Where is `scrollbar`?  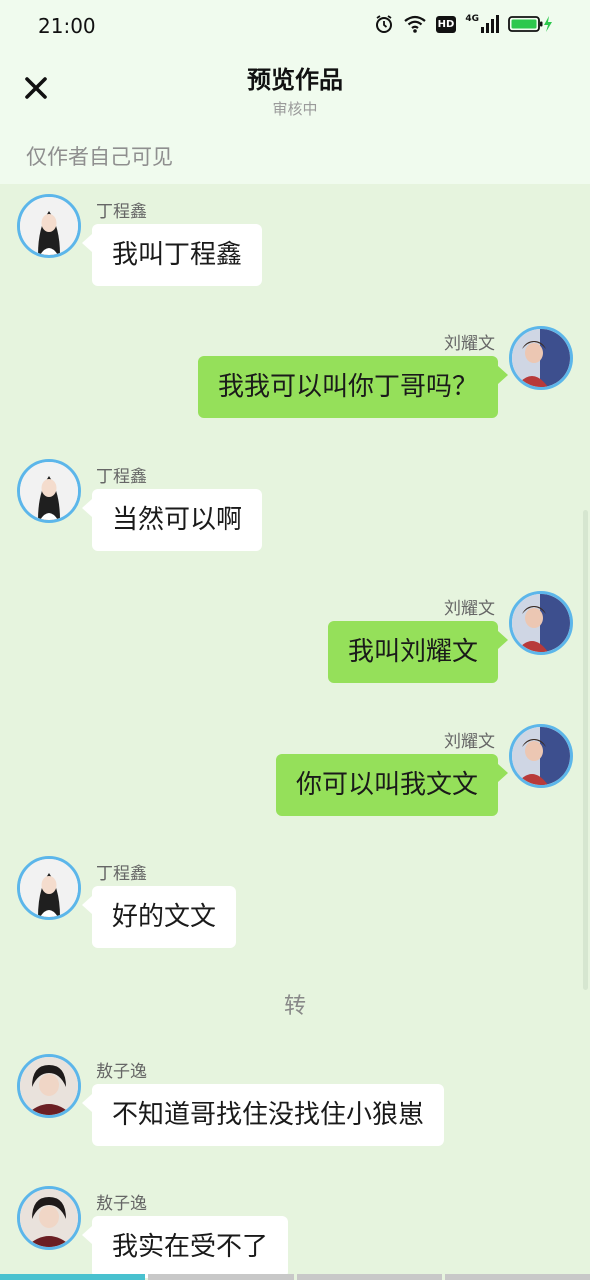
scrollbar is located at coordinates (585, 750).